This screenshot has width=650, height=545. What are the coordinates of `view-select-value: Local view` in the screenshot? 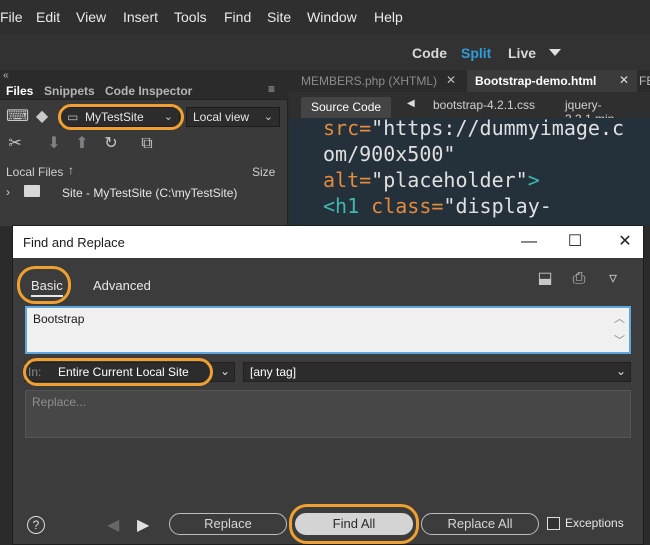 It's located at (221, 117).